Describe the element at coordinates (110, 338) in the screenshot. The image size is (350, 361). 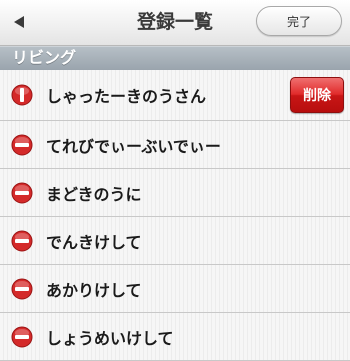
I see `list-item-label: しょうめいけして` at that location.